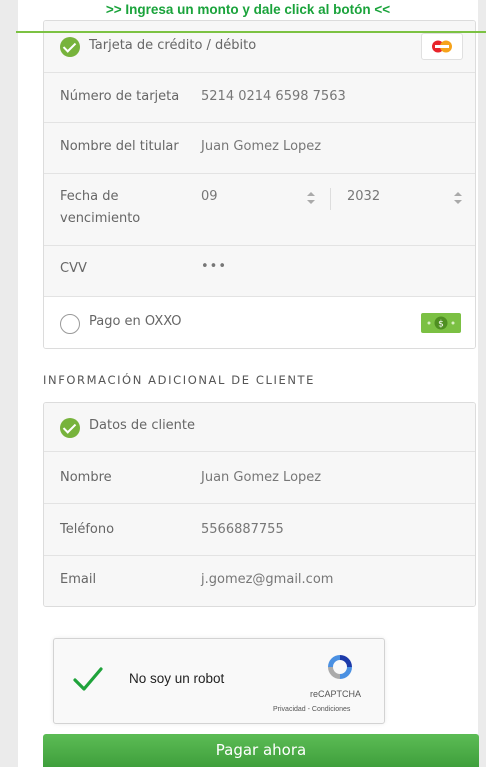 Image resolution: width=486 pixels, height=767 pixels. Describe the element at coordinates (87, 529) in the screenshot. I see `client-phone-label: Teléfono` at that location.